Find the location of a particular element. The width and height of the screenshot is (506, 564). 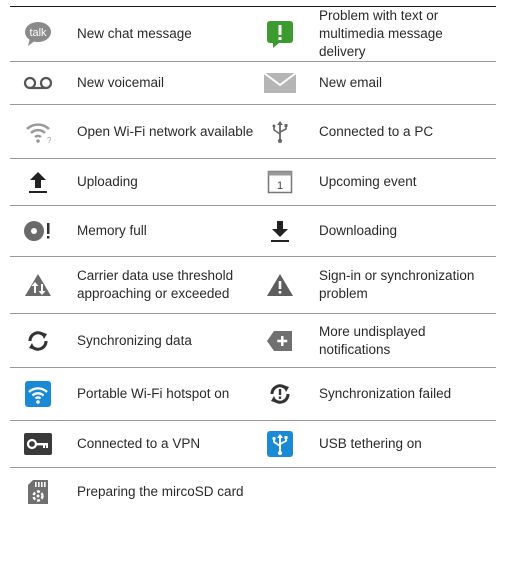

svg-text: 1 is located at coordinates (280, 186).